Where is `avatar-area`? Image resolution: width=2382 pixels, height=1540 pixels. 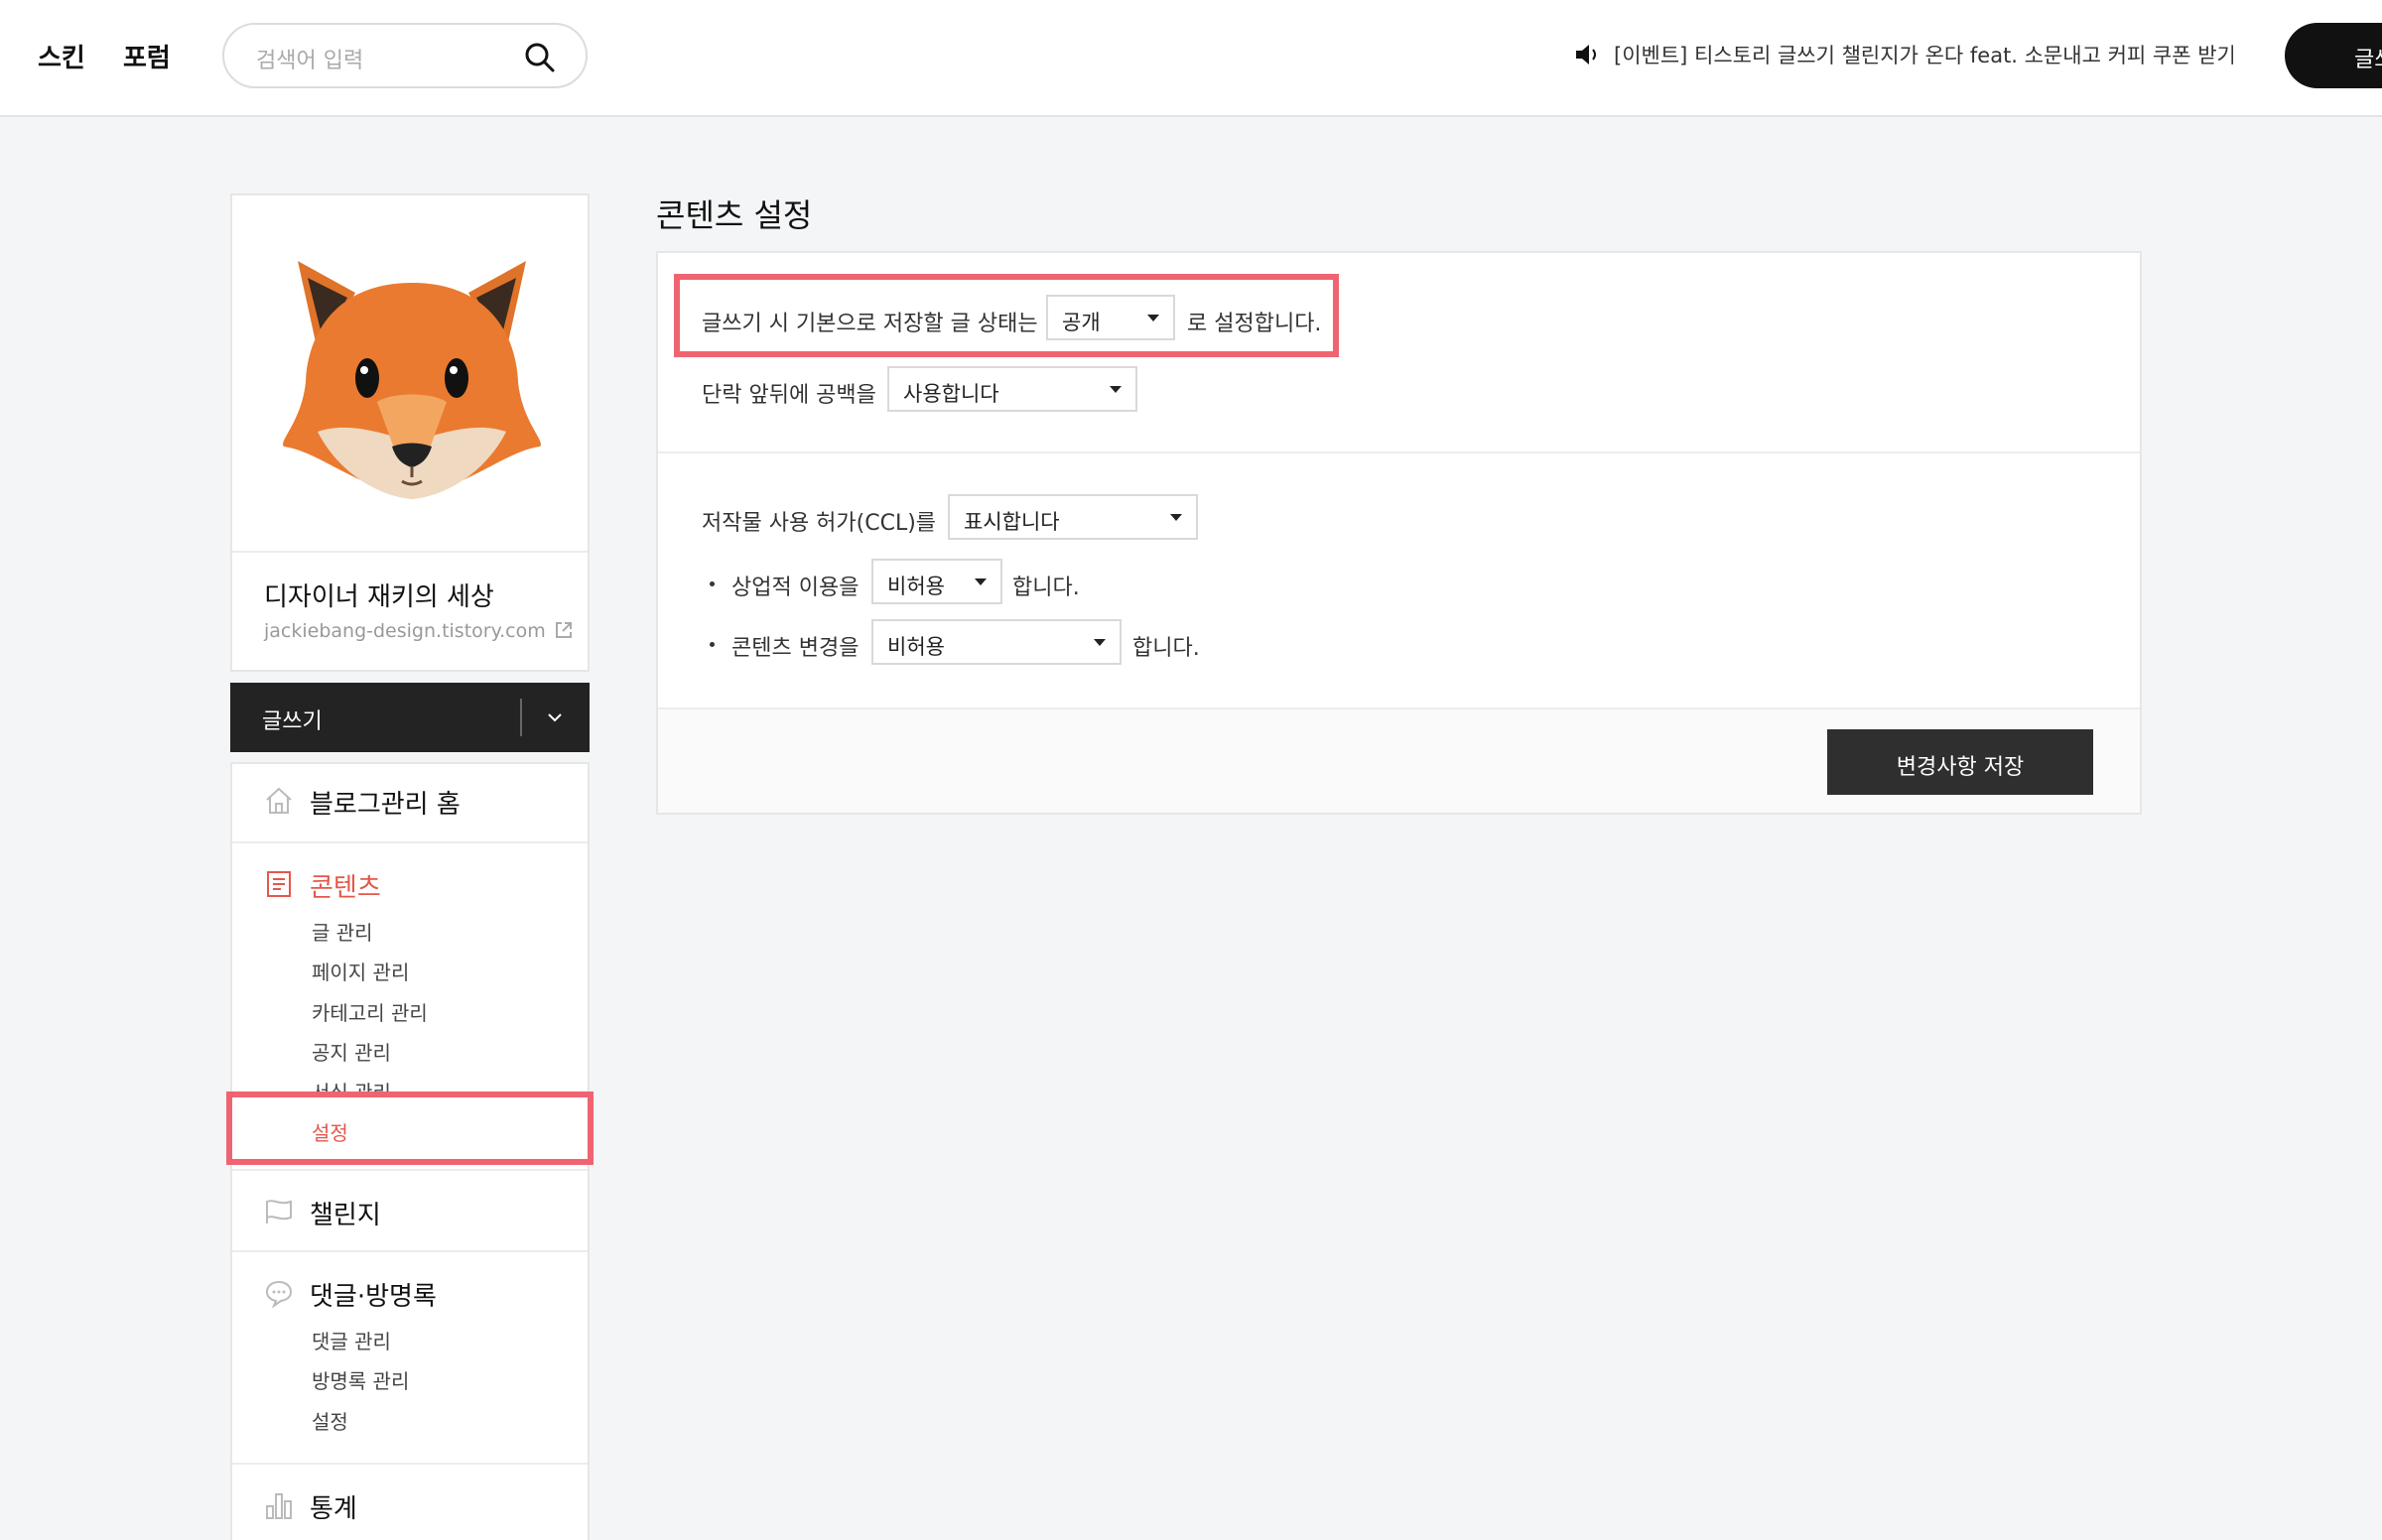 avatar-area is located at coordinates (410, 374).